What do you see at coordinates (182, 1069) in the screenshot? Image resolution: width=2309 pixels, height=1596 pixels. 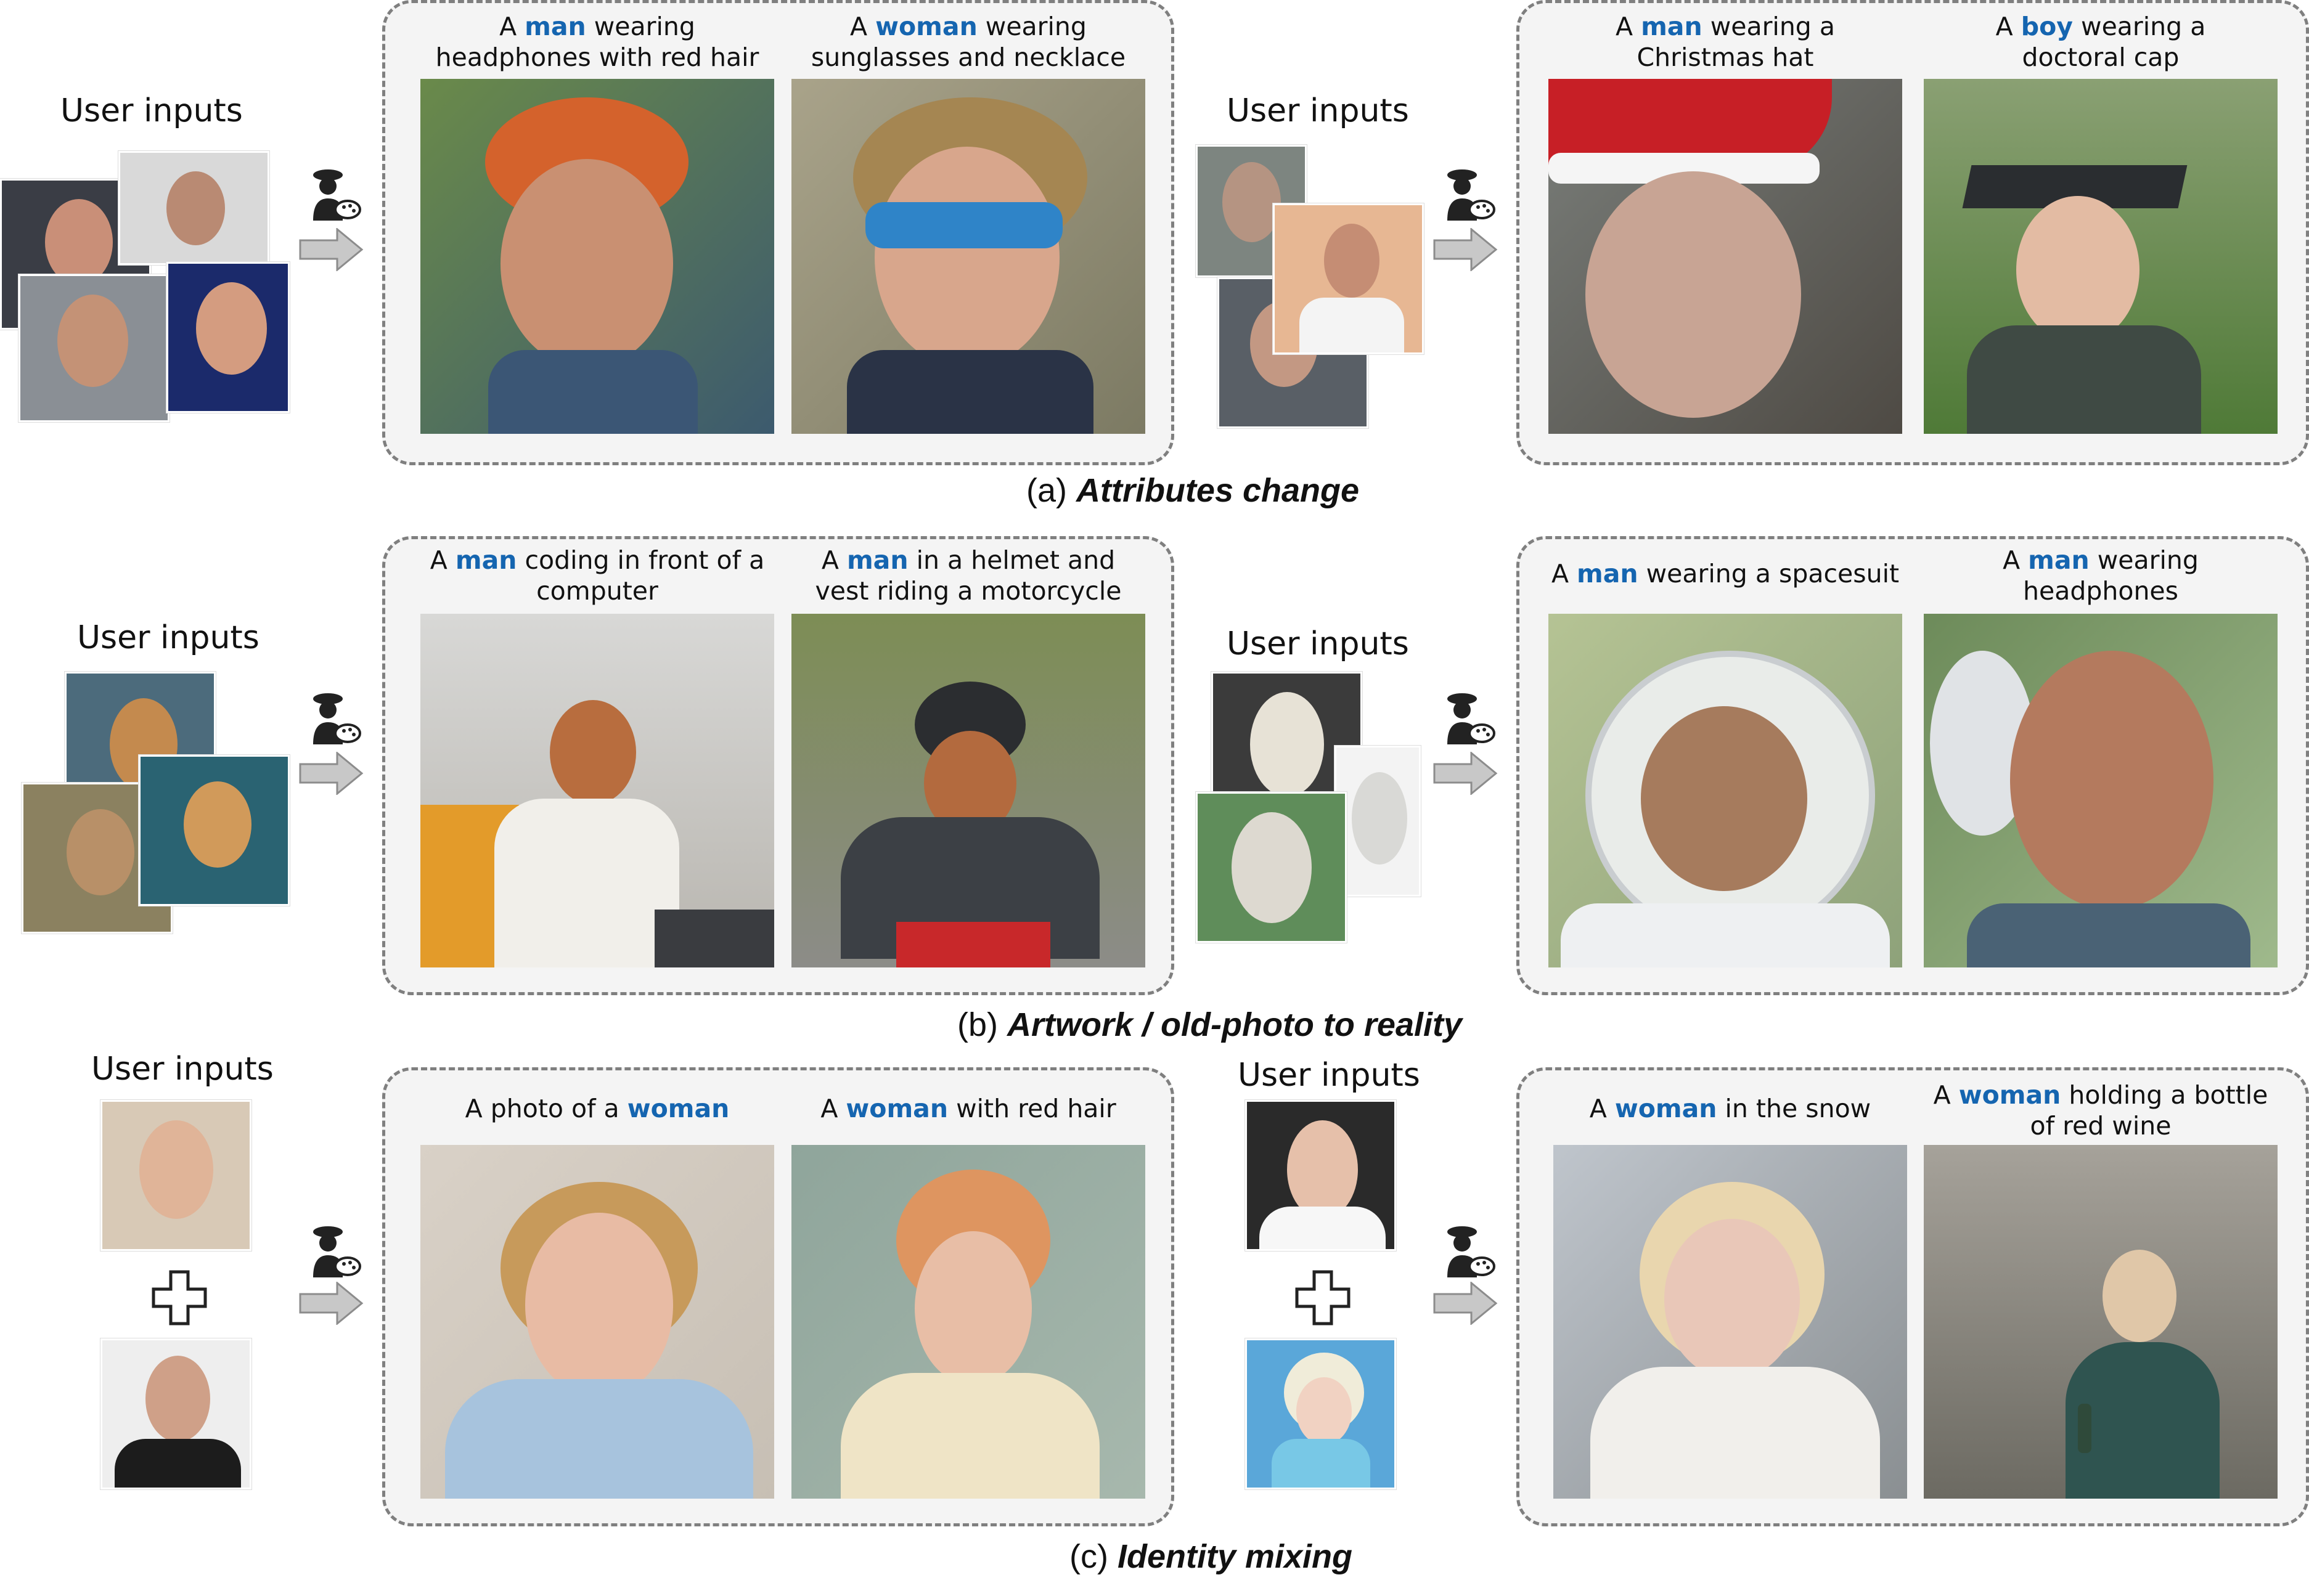 I see `user-inputs-label-c1: User inputs` at bounding box center [182, 1069].